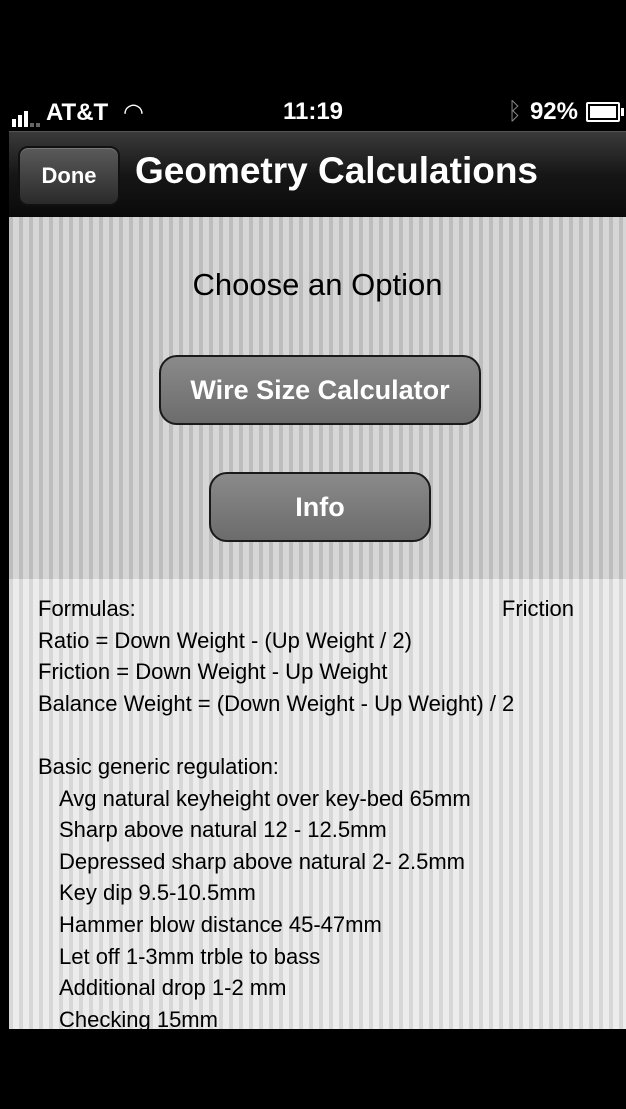 The height and width of the screenshot is (1109, 626). What do you see at coordinates (157, 893) in the screenshot?
I see `regulation-item: Key dip 9.5-10.5mm` at bounding box center [157, 893].